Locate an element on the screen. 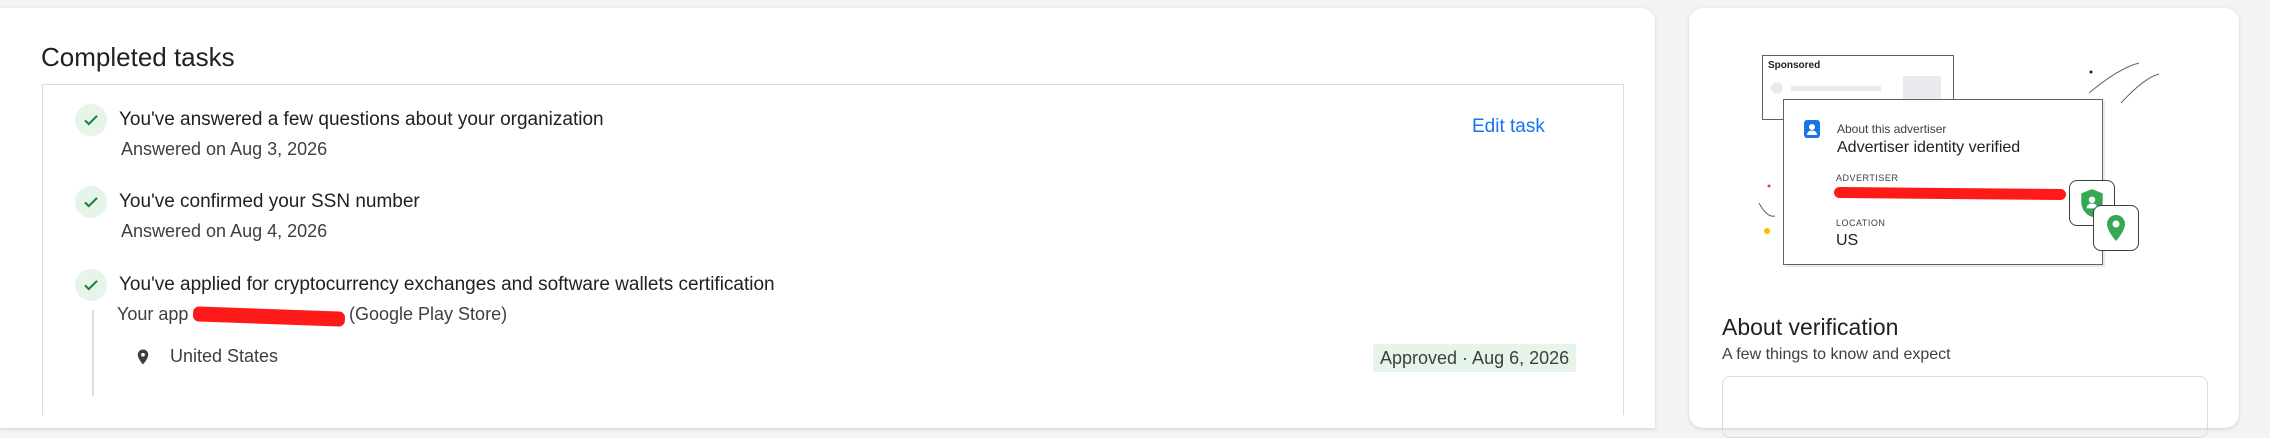 The width and height of the screenshot is (2270, 438). location-label: LOCATION is located at coordinates (1861, 223).